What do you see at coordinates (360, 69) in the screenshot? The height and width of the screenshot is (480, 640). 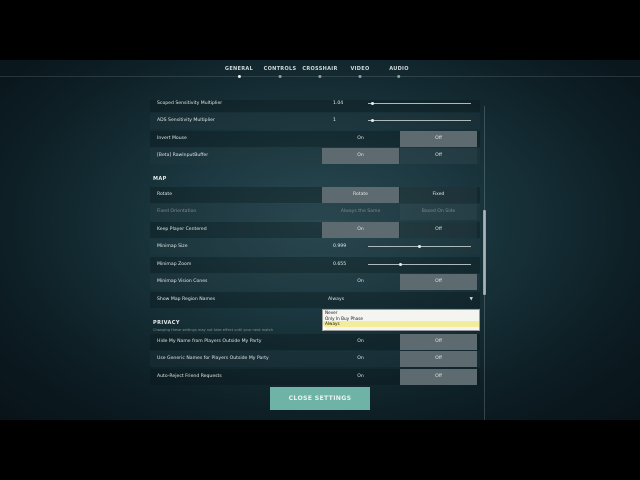 I see `tab-video-label: VIDEO` at bounding box center [360, 69].